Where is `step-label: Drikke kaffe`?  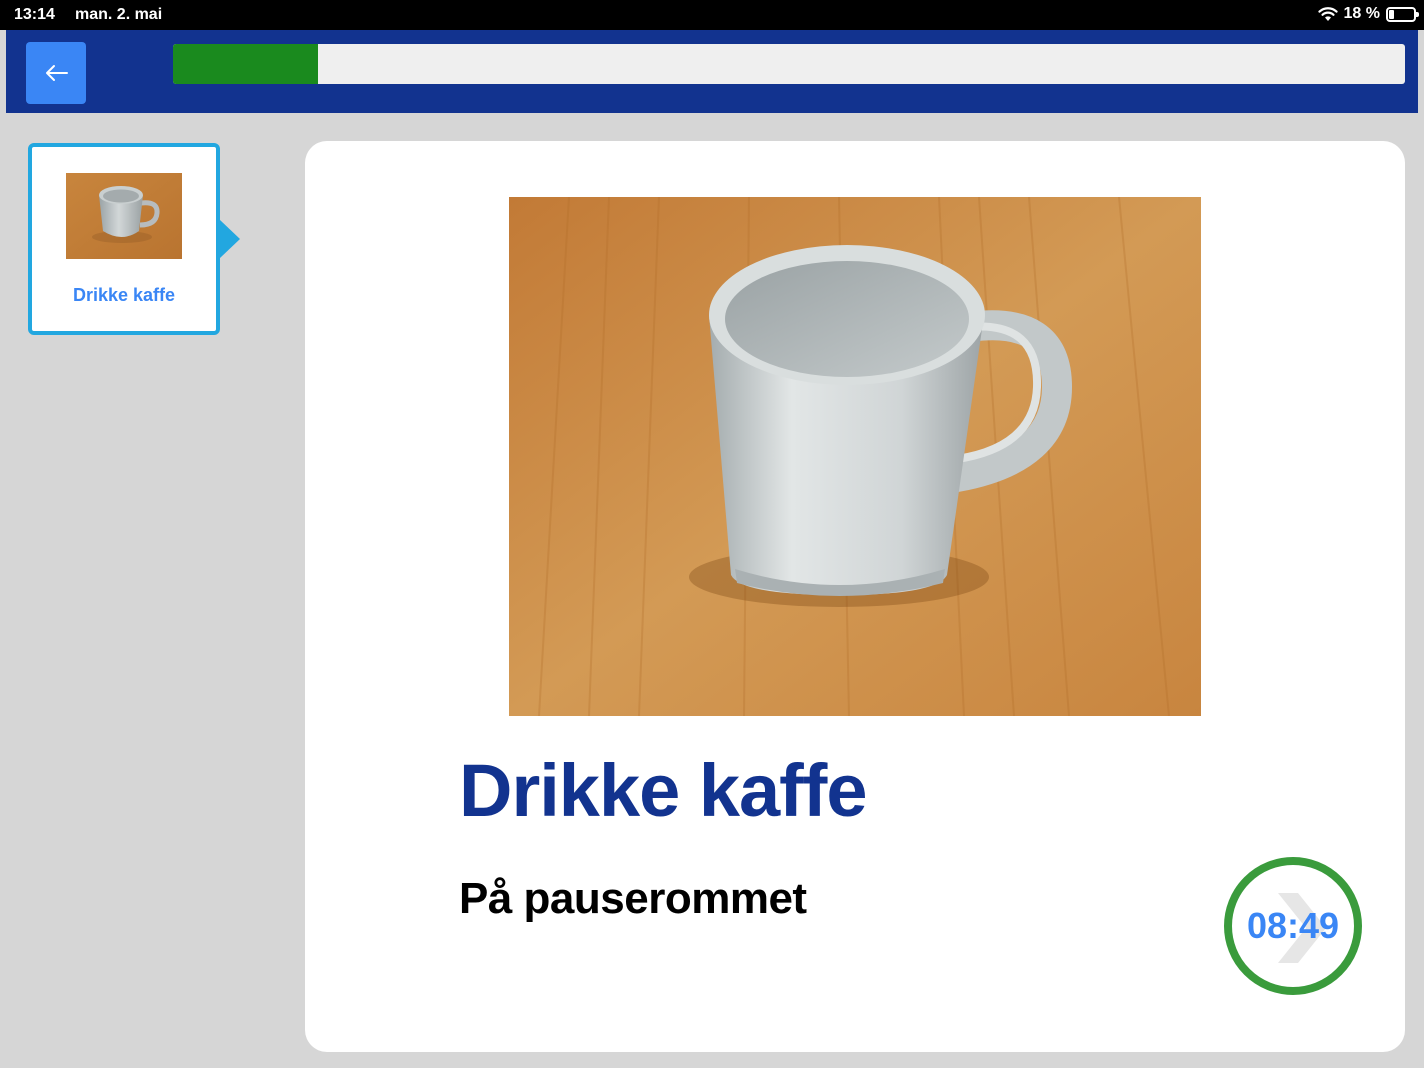
step-label: Drikke kaffe is located at coordinates (124, 295).